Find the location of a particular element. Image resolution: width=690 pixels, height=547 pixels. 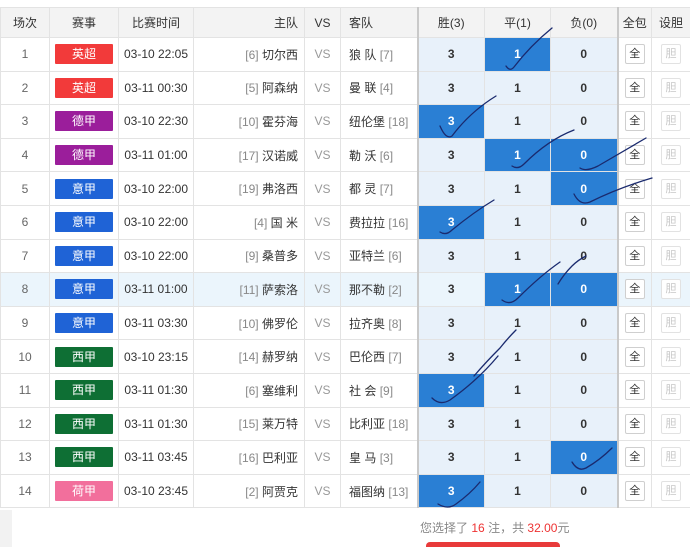

home-team: 国 米 is located at coordinates (284, 222).